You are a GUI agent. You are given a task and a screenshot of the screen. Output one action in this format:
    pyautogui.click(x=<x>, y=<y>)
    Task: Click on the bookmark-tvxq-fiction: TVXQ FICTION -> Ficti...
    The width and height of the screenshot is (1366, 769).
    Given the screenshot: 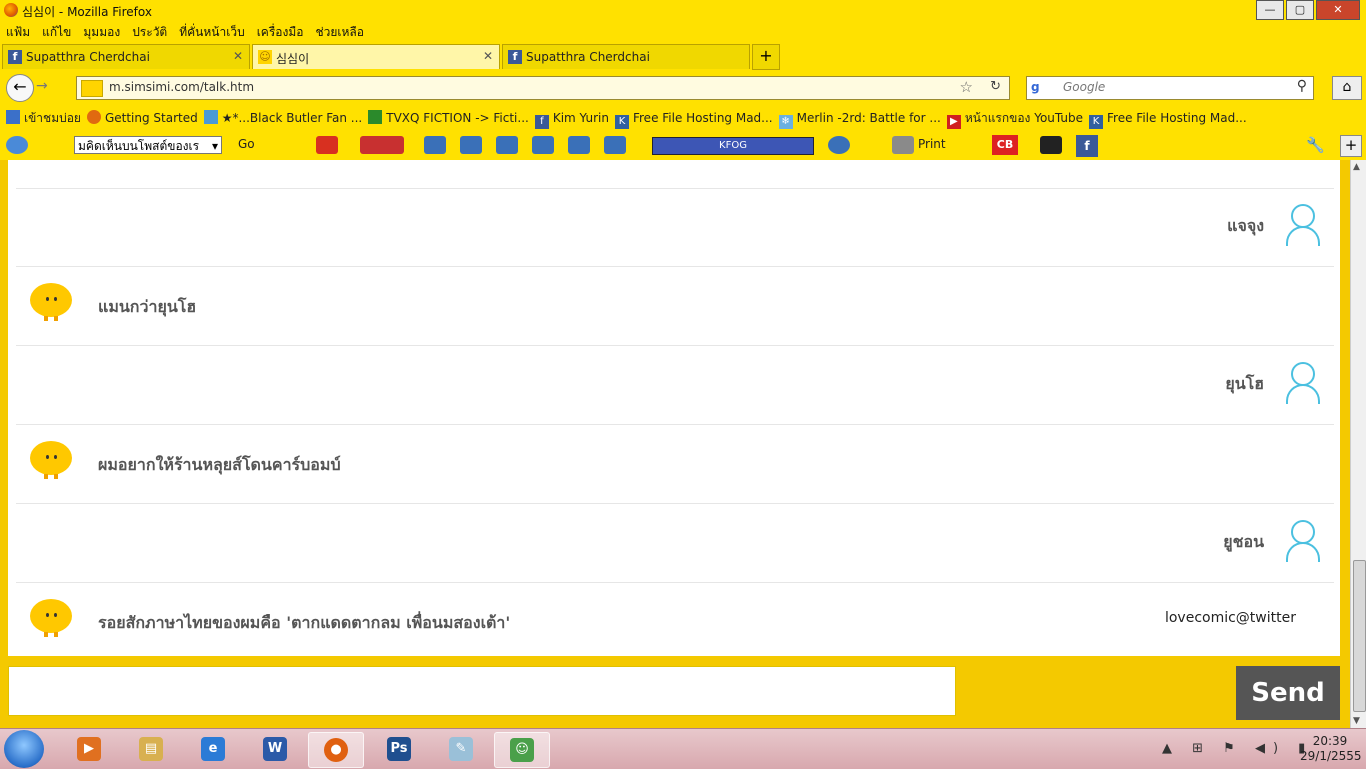 What is the action you would take?
    pyautogui.click(x=448, y=118)
    